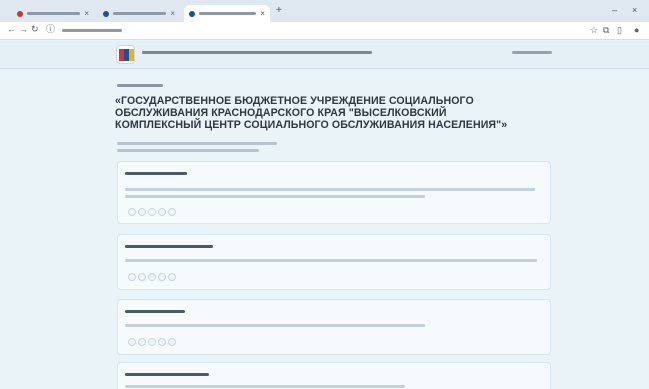  I want to click on extensions-icon: ⧉, so click(606, 30).